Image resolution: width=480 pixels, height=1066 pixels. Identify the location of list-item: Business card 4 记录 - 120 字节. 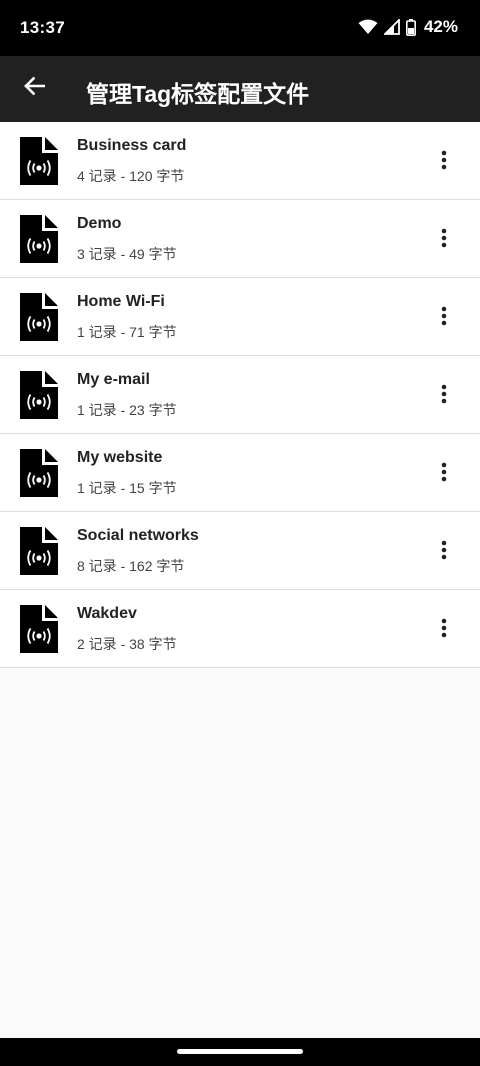
(240, 161).